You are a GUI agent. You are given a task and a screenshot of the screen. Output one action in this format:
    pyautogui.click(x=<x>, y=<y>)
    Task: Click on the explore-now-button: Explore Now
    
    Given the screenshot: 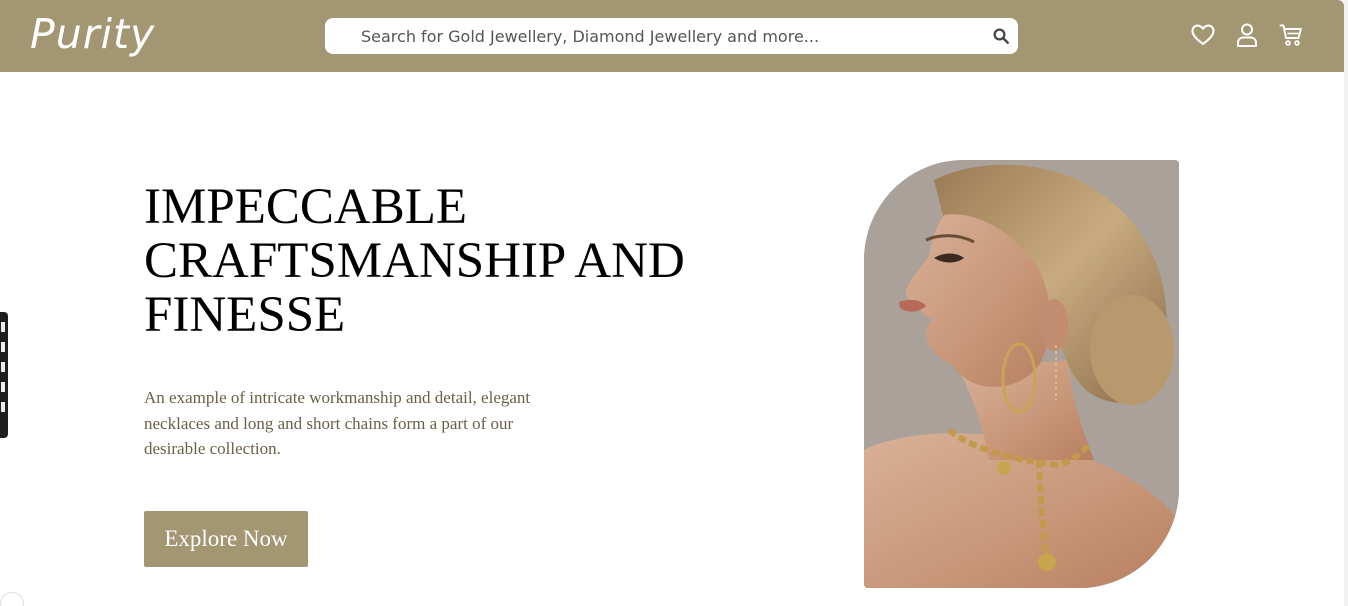 What is the action you would take?
    pyautogui.click(x=226, y=539)
    